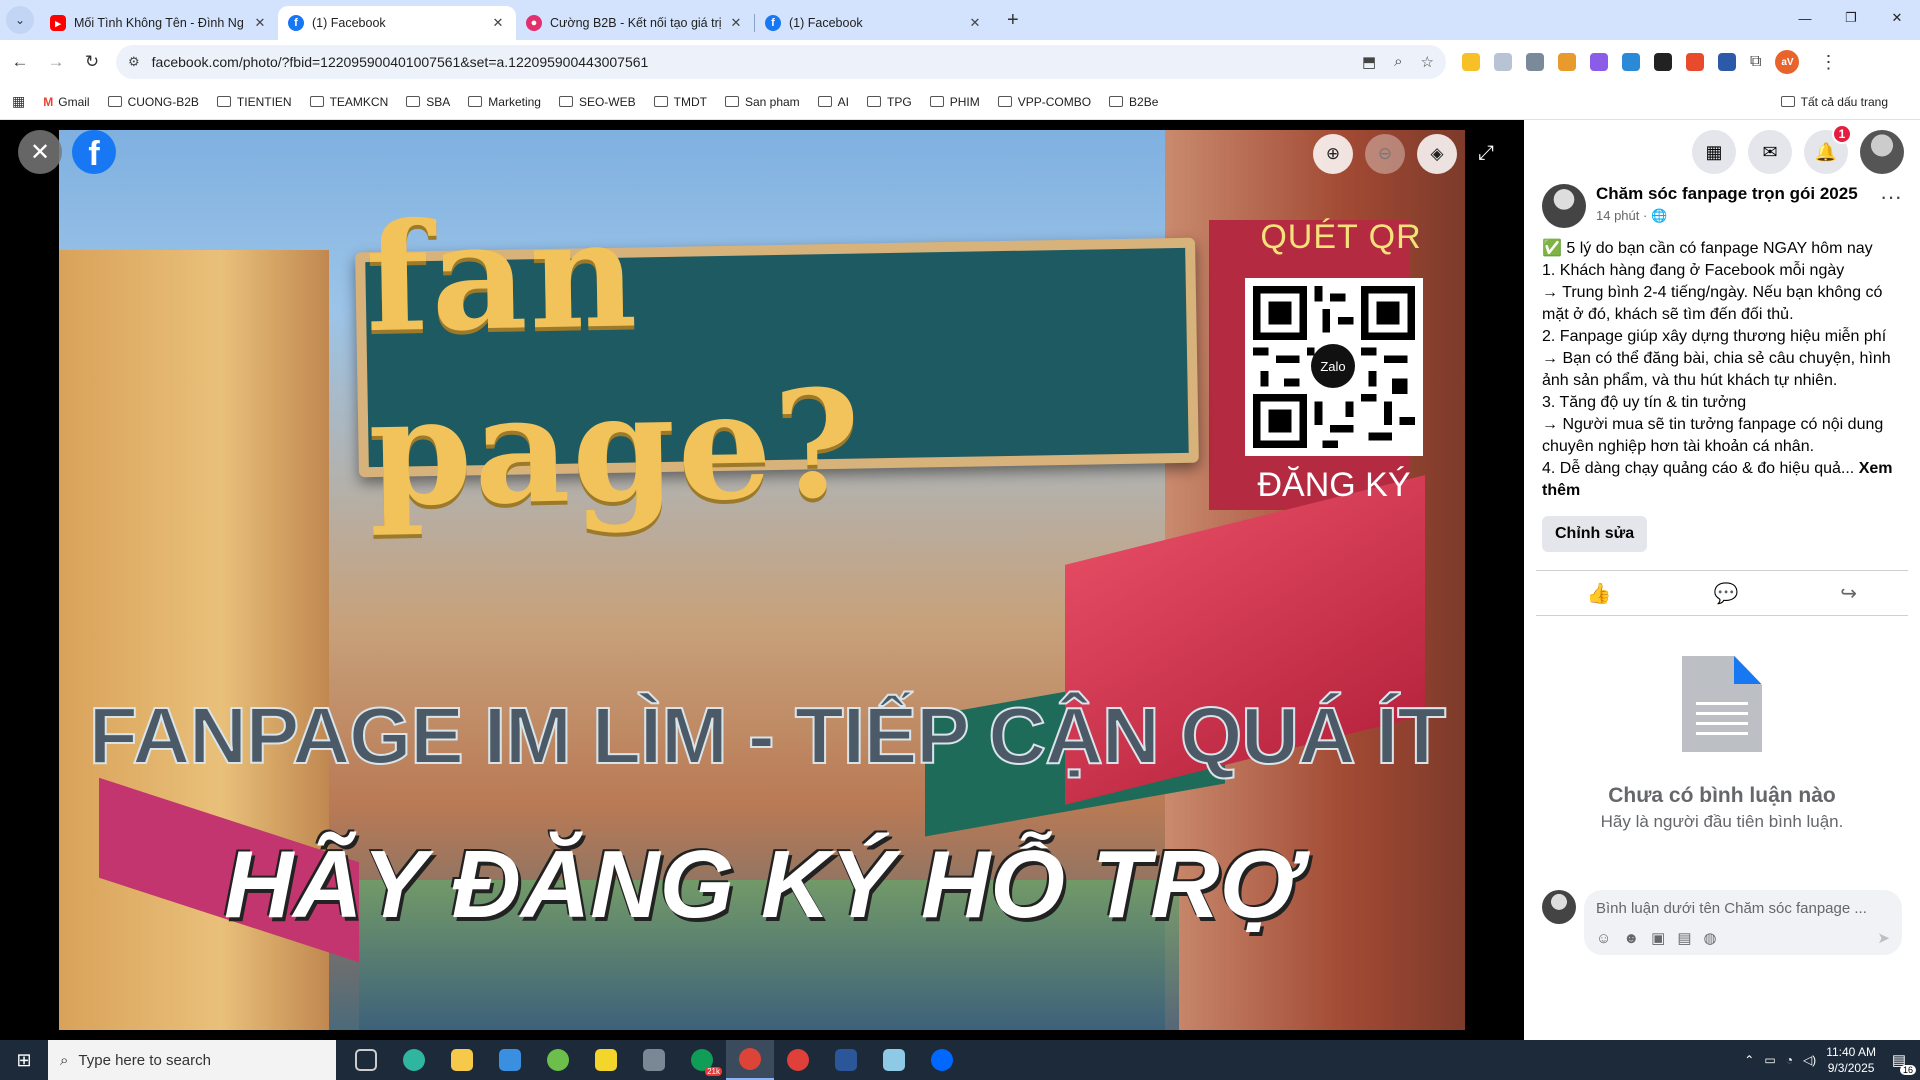 This screenshot has height=1080, width=1920. Describe the element at coordinates (954, 102) in the screenshot. I see `bookmark-folder: PHIM` at that location.